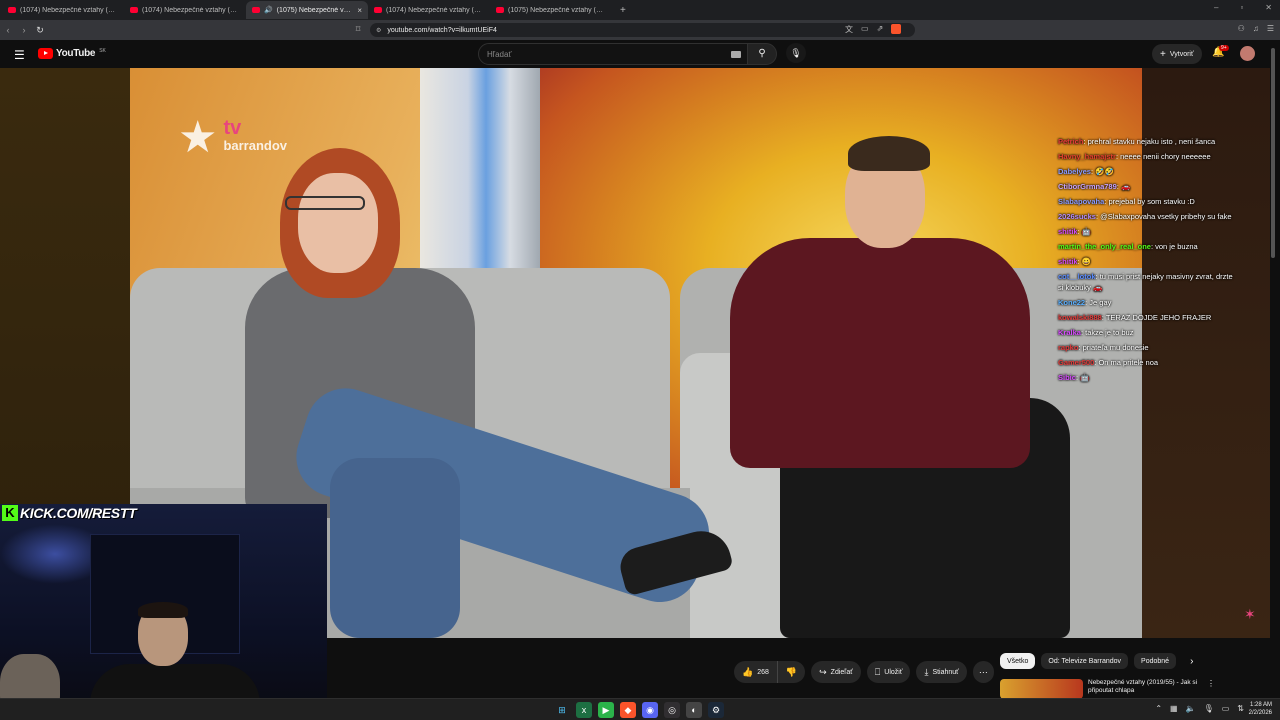 The image size is (1280, 720). I want to click on thumbs-up-icon: 👍, so click(748, 671).